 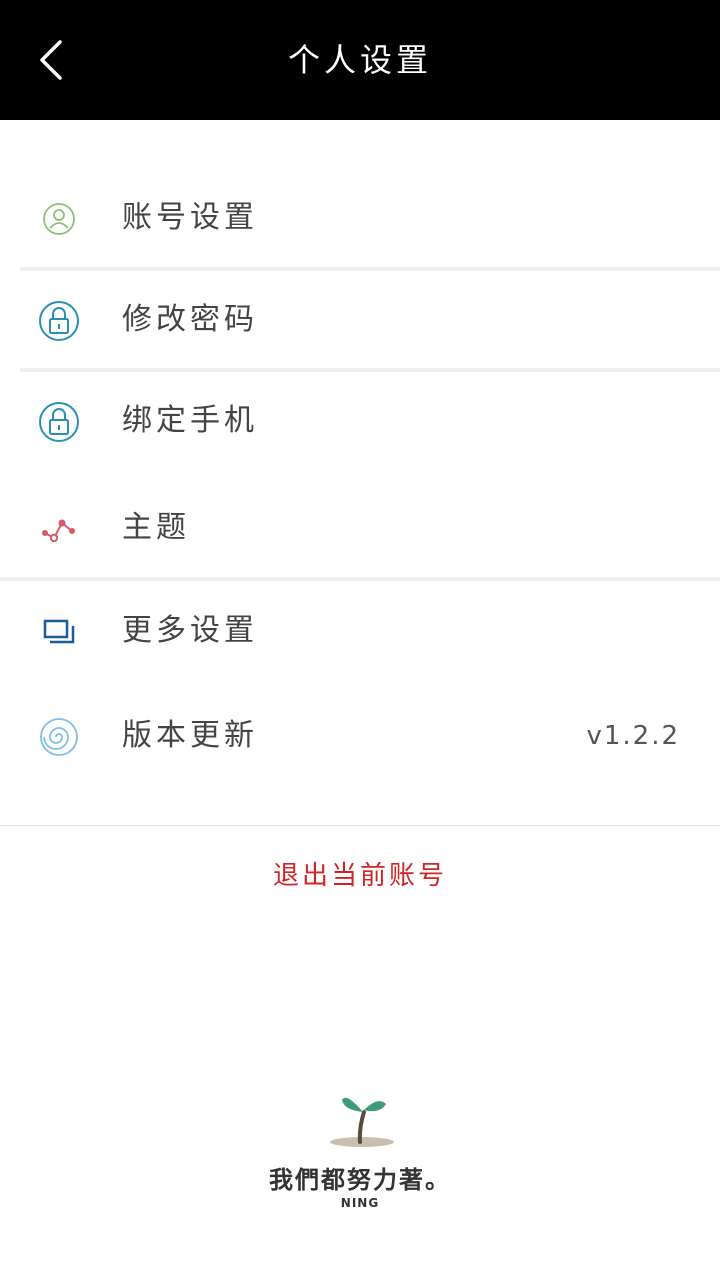 What do you see at coordinates (360, 631) in the screenshot?
I see `menu-item-more-settings: 更多设置` at bounding box center [360, 631].